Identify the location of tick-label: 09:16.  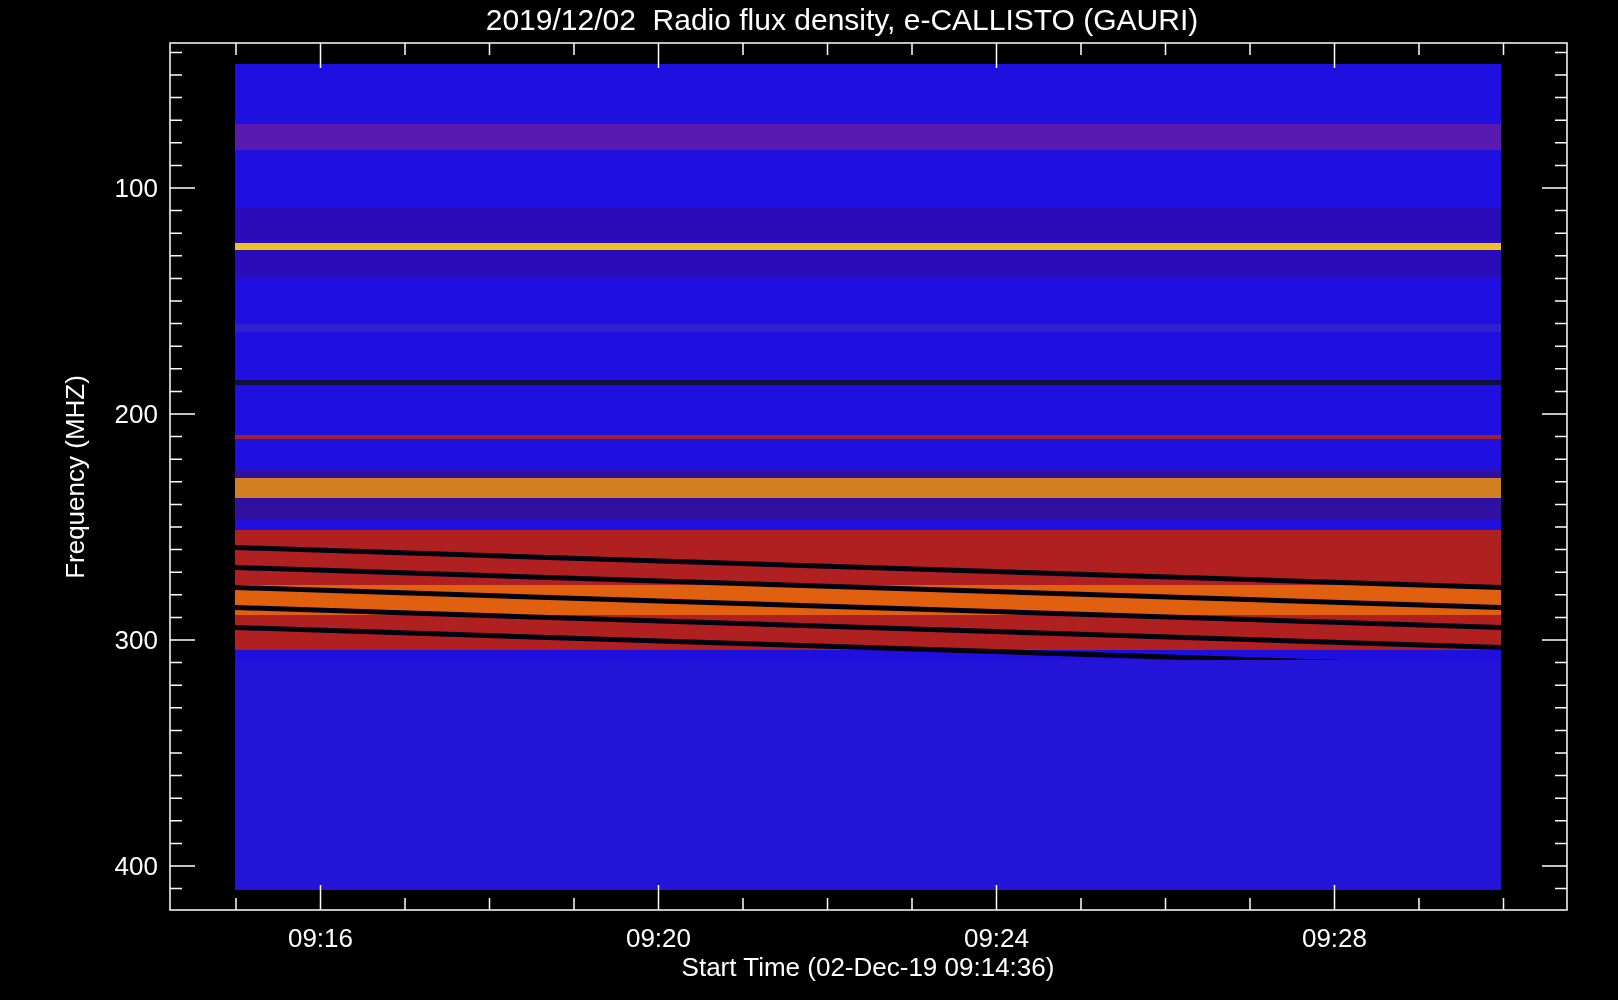
(320, 938).